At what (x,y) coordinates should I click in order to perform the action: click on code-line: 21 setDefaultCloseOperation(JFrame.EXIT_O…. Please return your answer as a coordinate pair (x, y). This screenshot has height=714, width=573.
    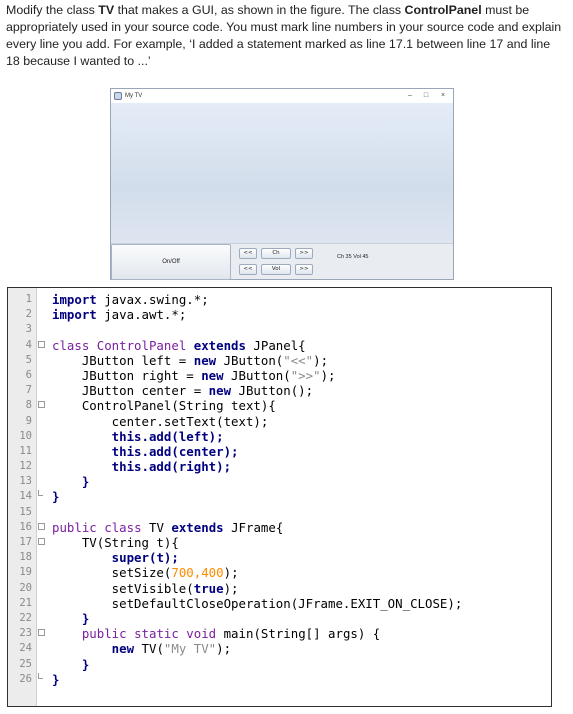
    Looking at the image, I should click on (279, 603).